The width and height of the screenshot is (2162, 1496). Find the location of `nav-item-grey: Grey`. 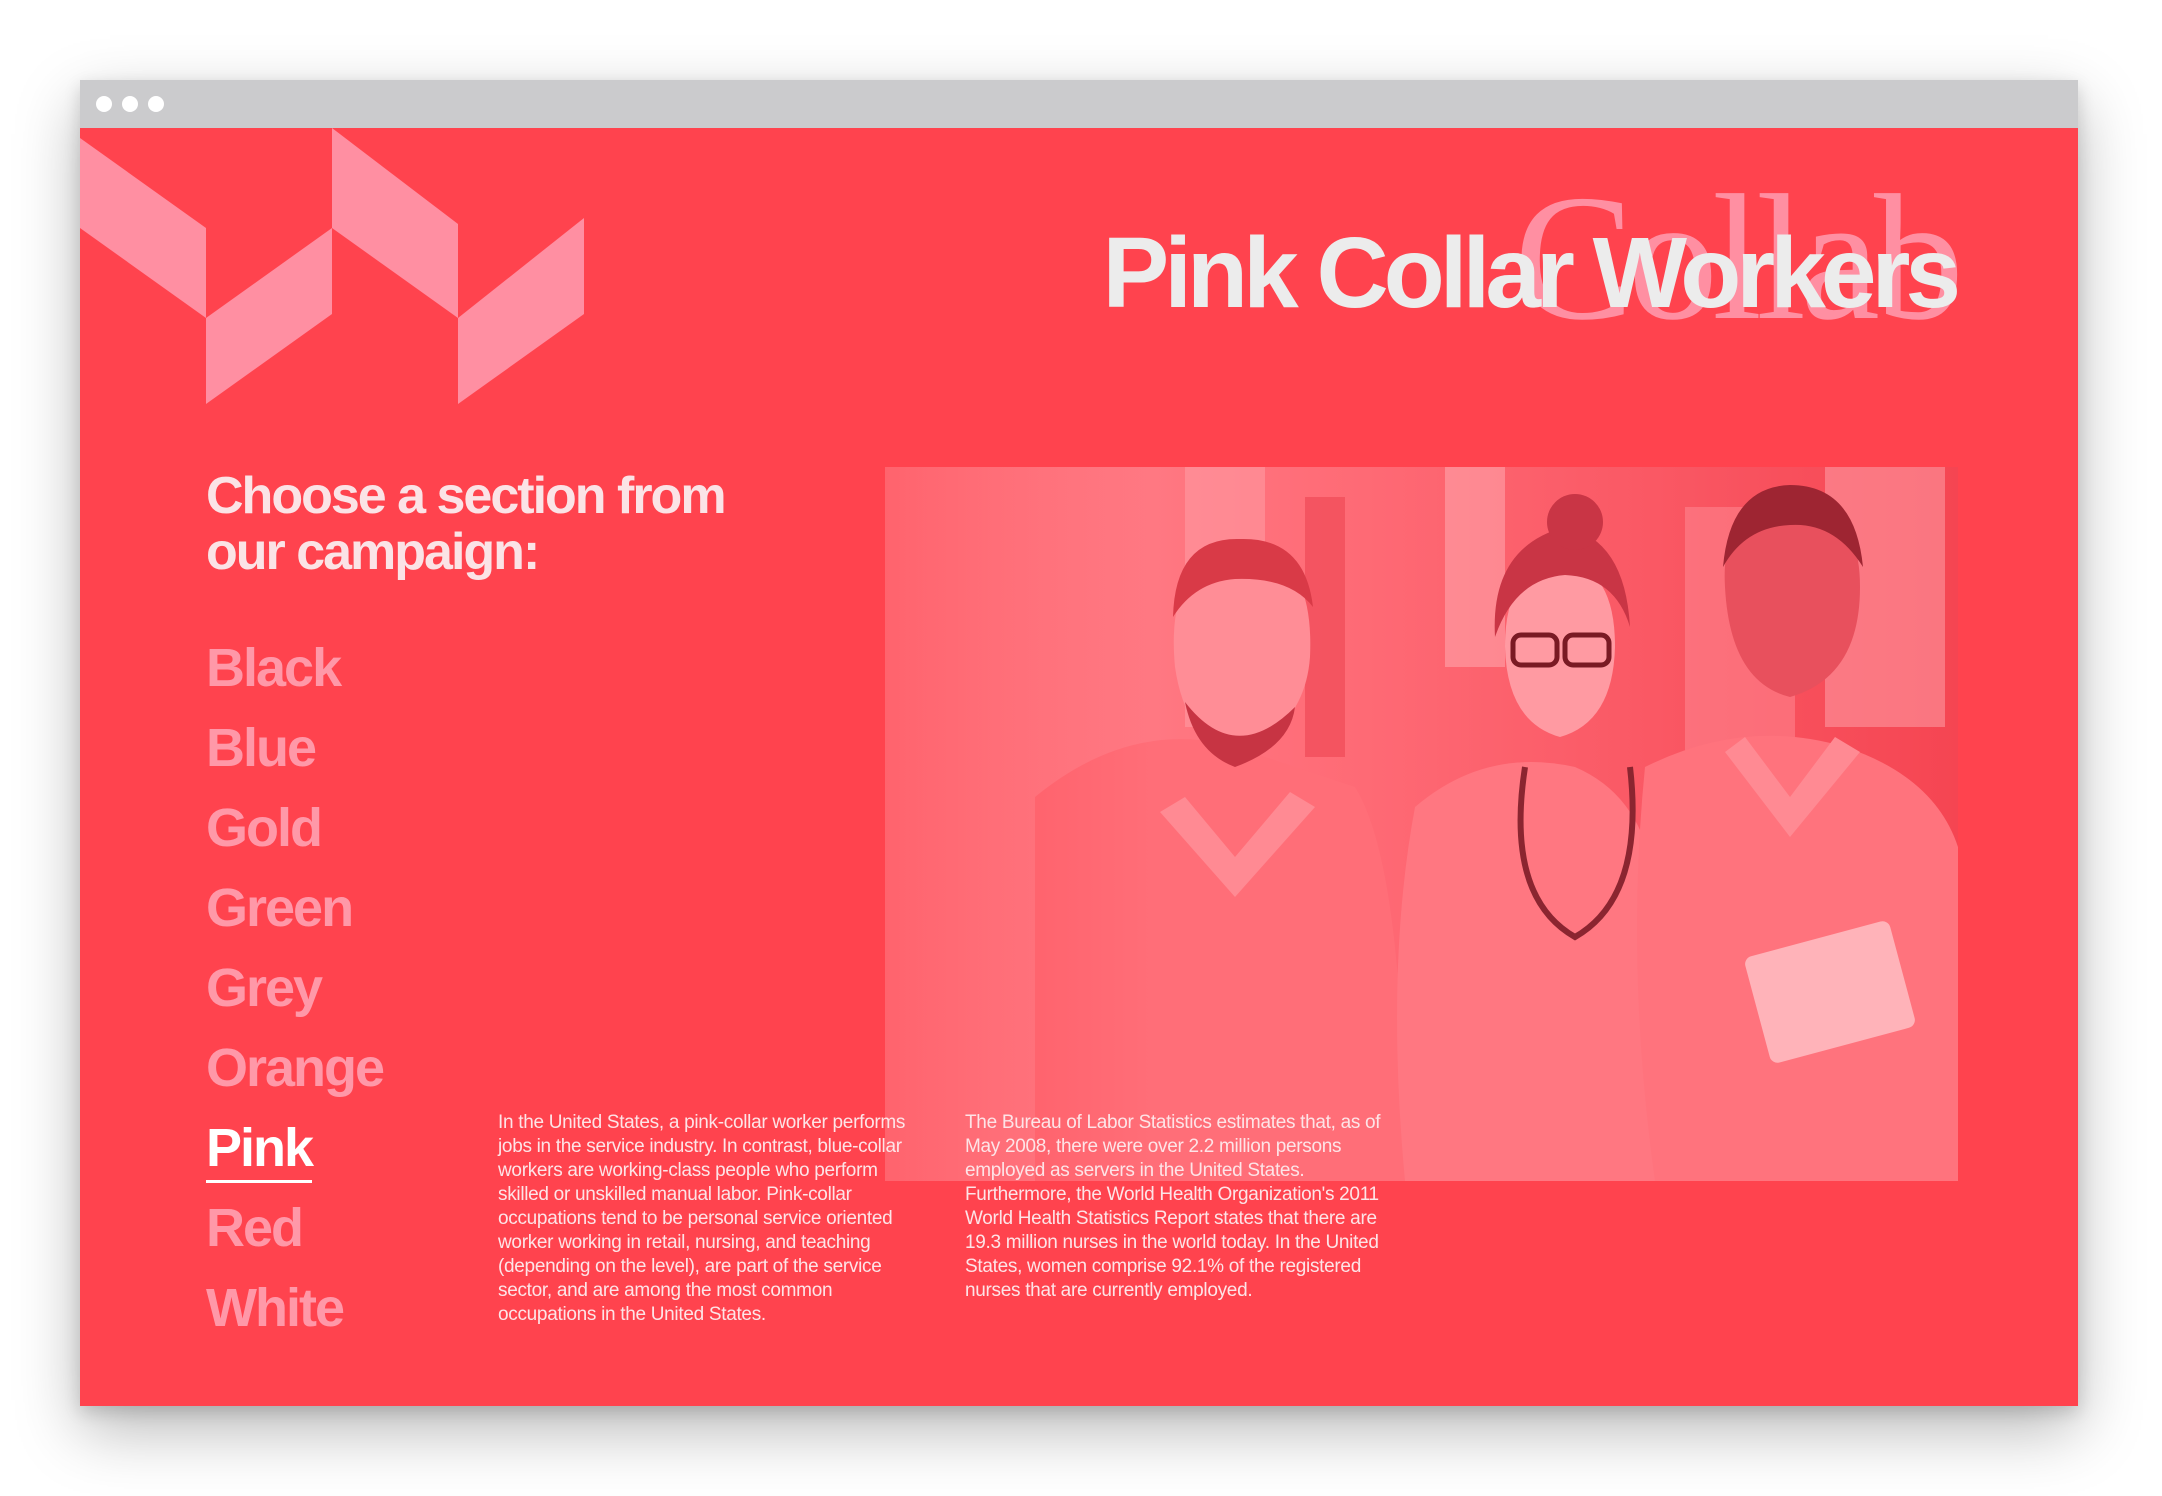

nav-item-grey: Grey is located at coordinates (294, 988).